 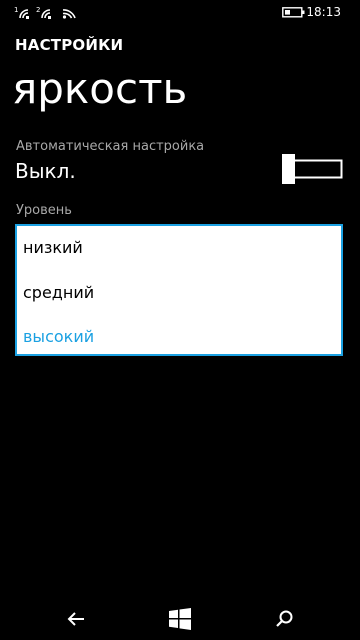 What do you see at coordinates (38, 10) in the screenshot?
I see `sim2-label: 2` at bounding box center [38, 10].